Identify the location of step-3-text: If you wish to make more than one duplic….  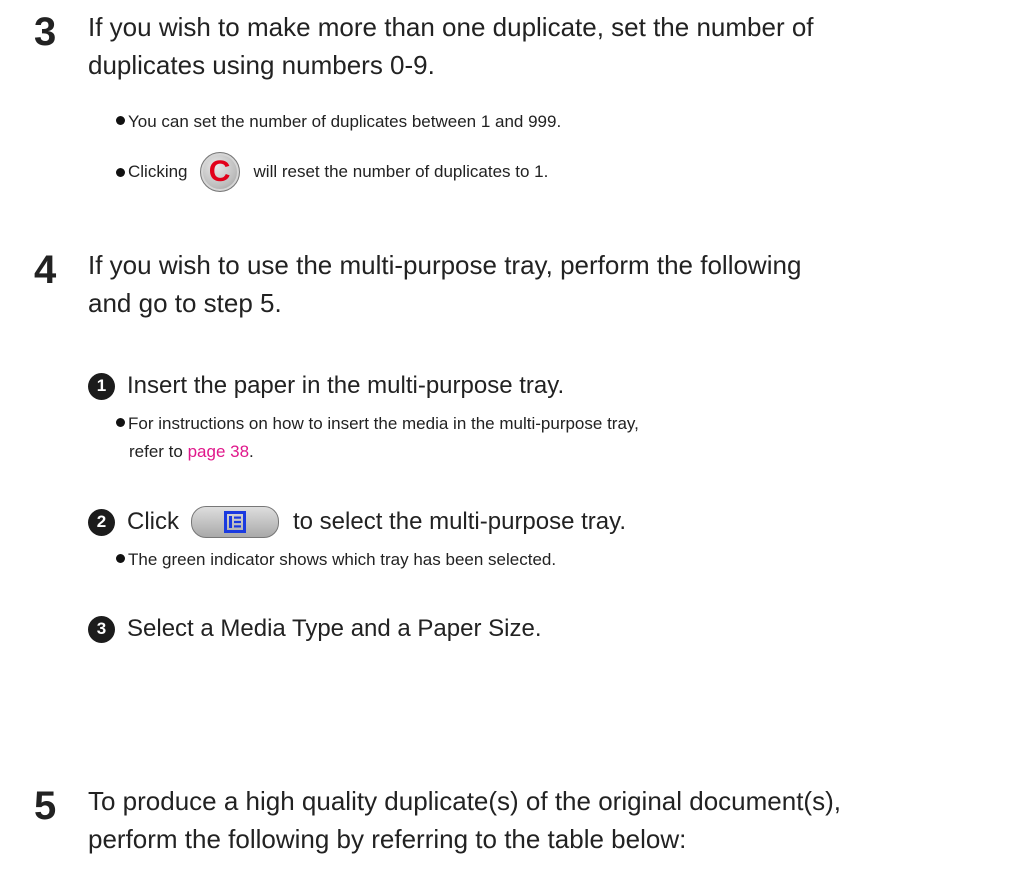
(553, 46).